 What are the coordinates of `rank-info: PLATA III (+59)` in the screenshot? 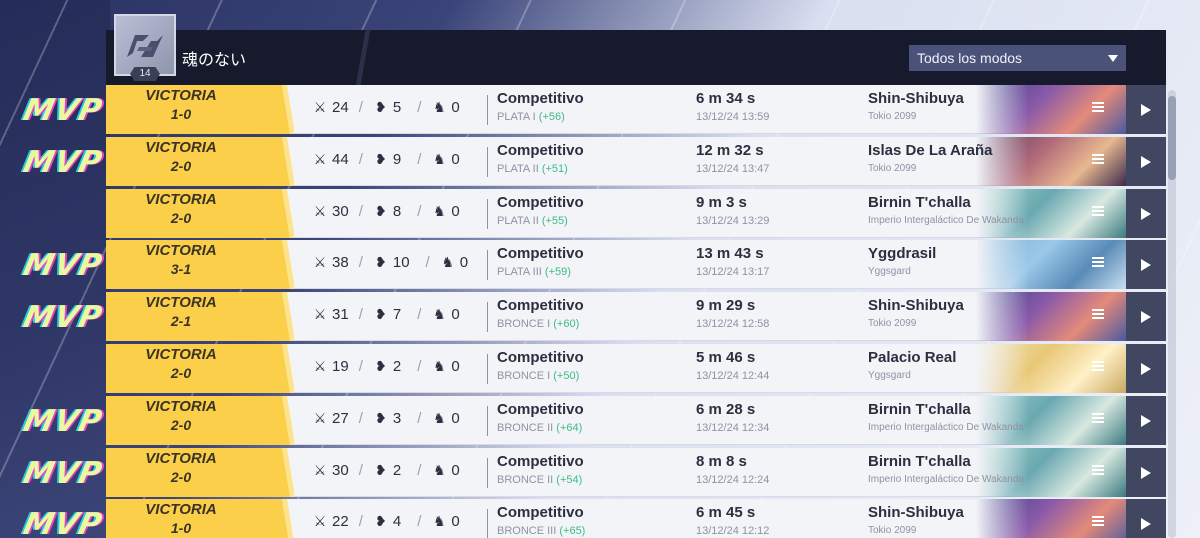 It's located at (534, 272).